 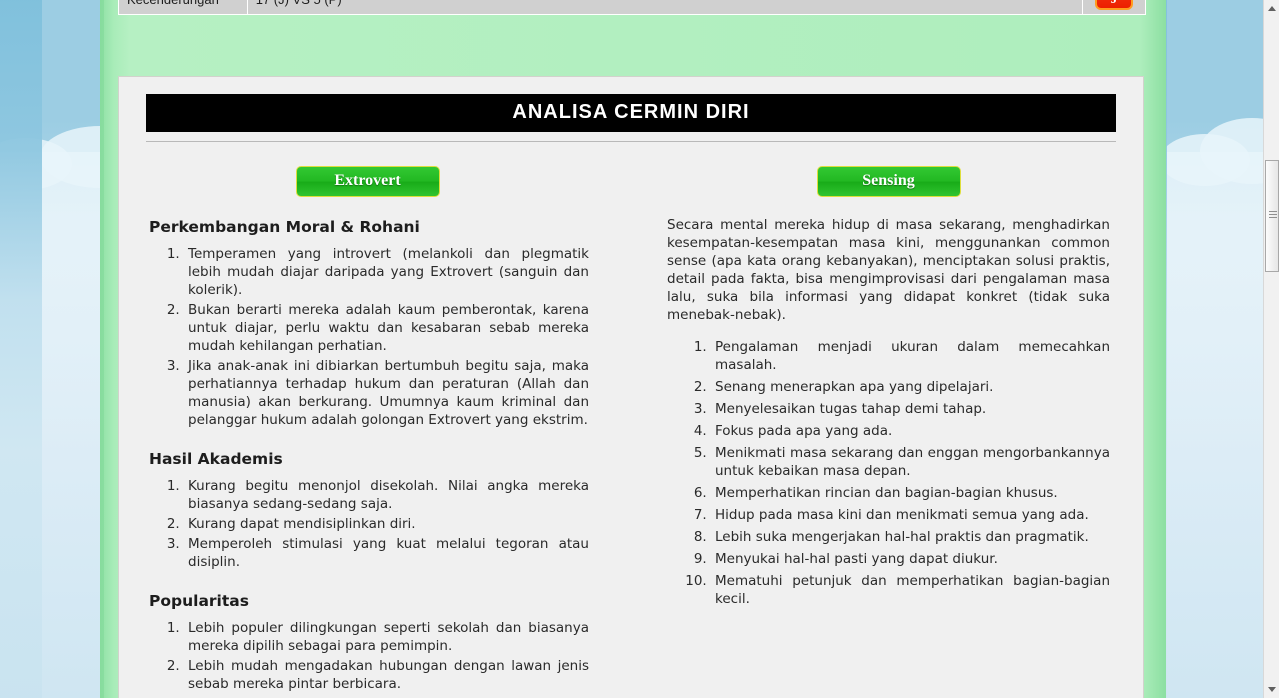 I want to click on row-value: 17 (J) VS 5 (P), so click(x=665, y=7).